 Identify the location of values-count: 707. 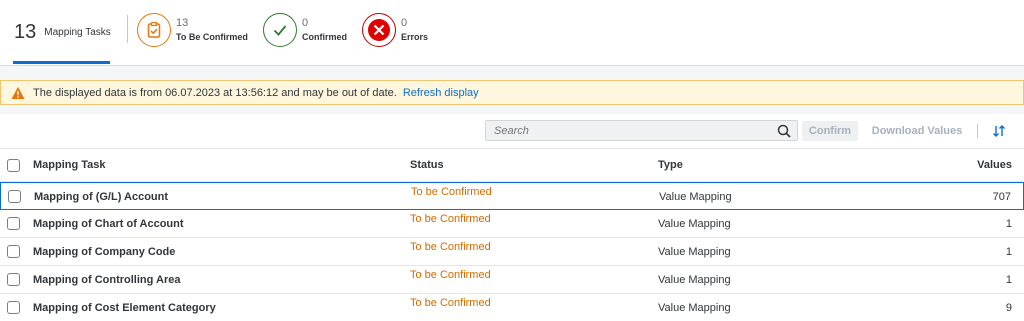
(1001, 197).